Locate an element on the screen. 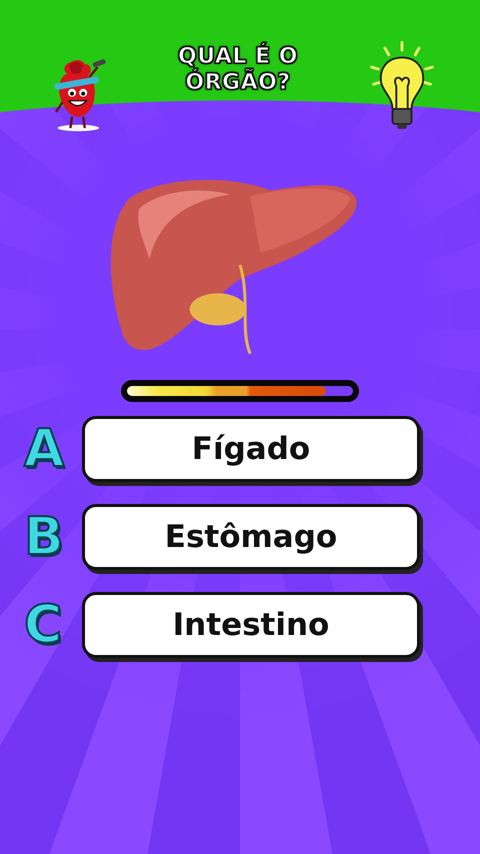  answer-letter: A is located at coordinates (44, 449).